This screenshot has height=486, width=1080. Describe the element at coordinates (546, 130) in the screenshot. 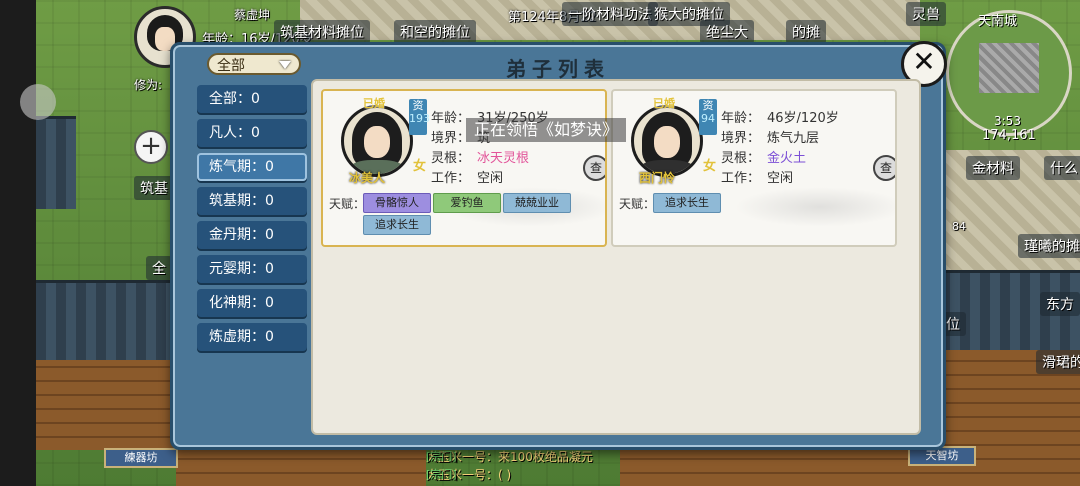

I see `status-toast: 正在领悟《如梦诀》` at that location.